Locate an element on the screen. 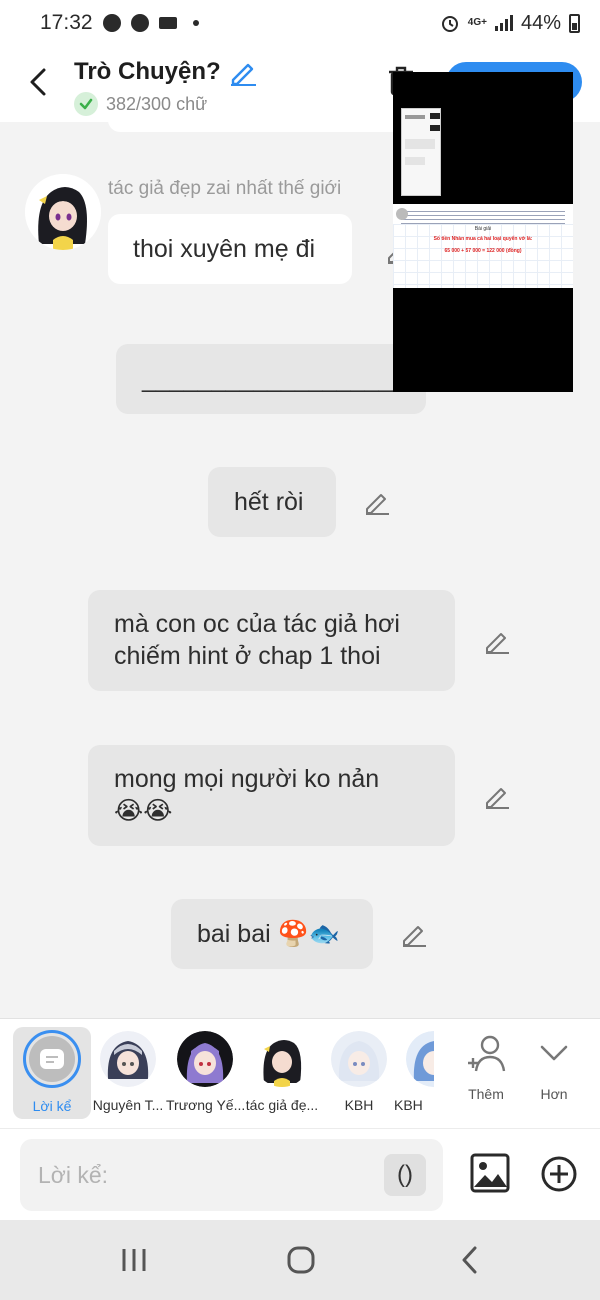  preview-heading: Bài giải is located at coordinates (483, 229).